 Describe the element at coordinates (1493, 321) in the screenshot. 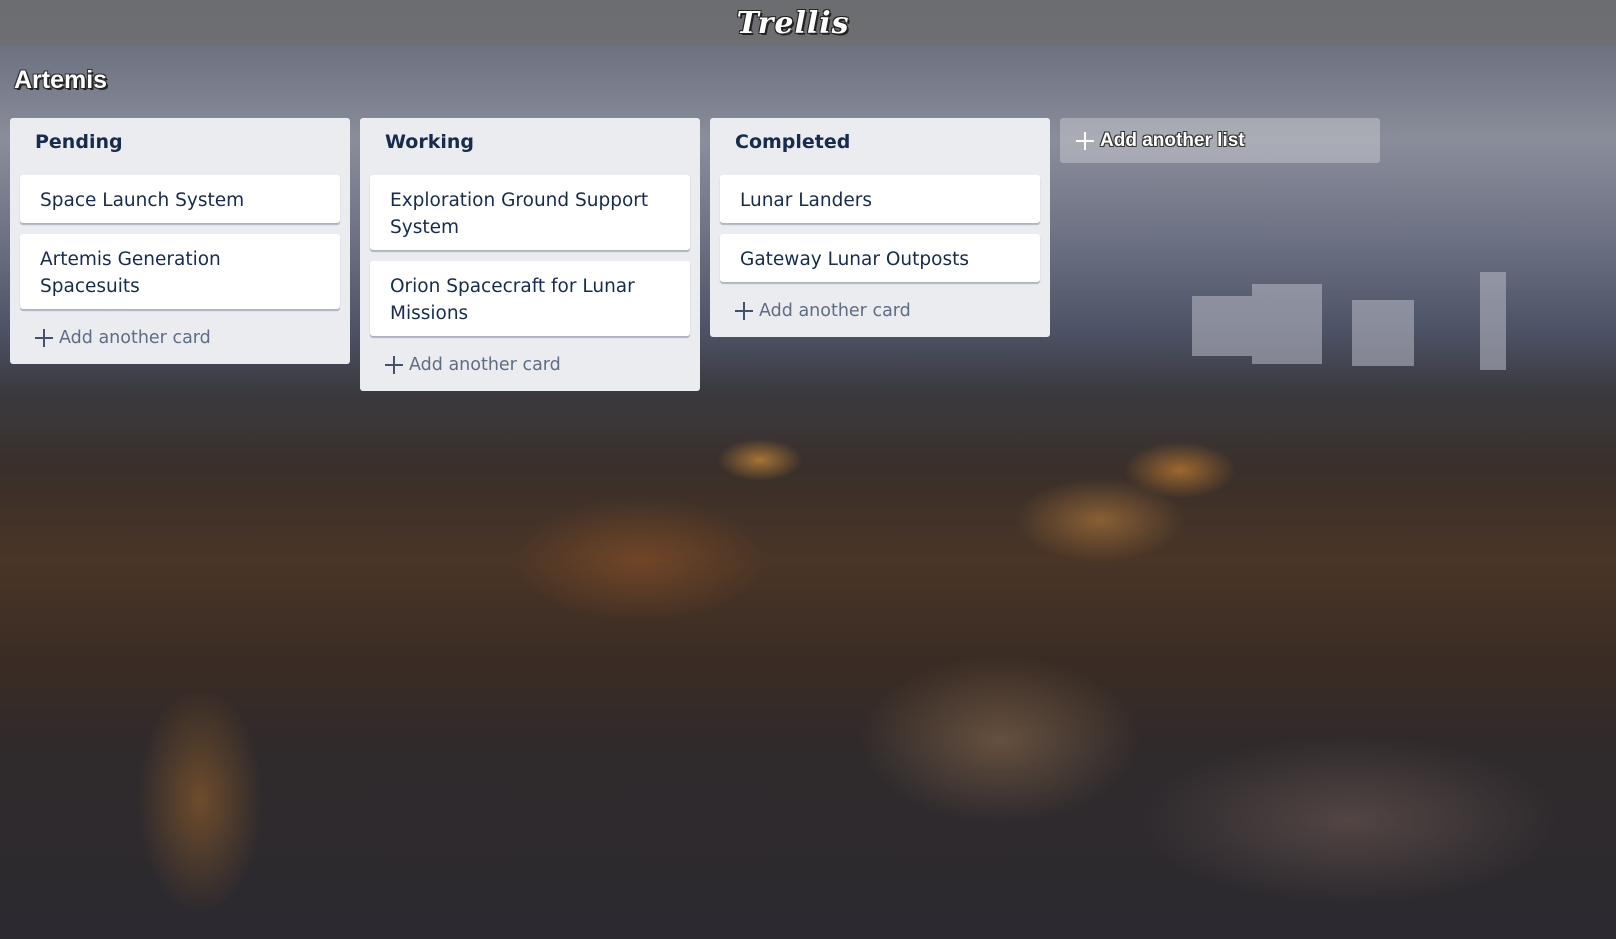

I see `background-building` at that location.